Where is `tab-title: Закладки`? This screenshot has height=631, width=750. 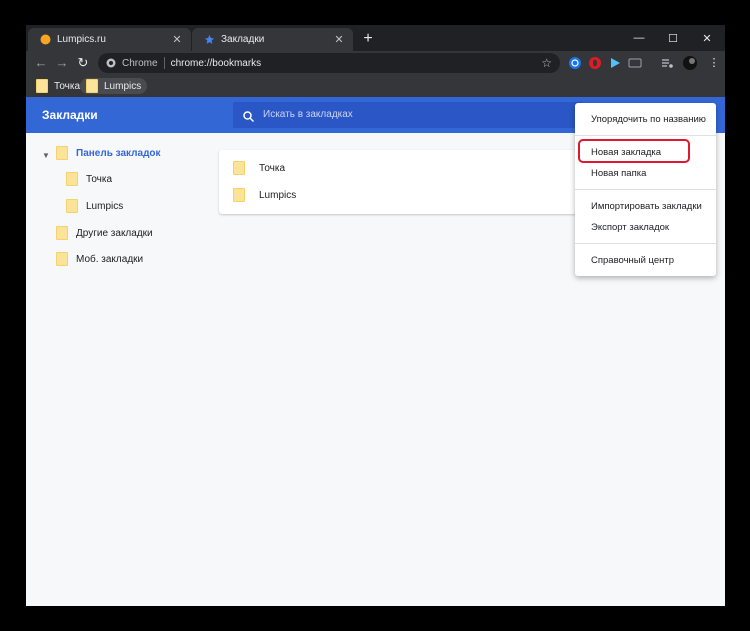 tab-title: Закладки is located at coordinates (243, 39).